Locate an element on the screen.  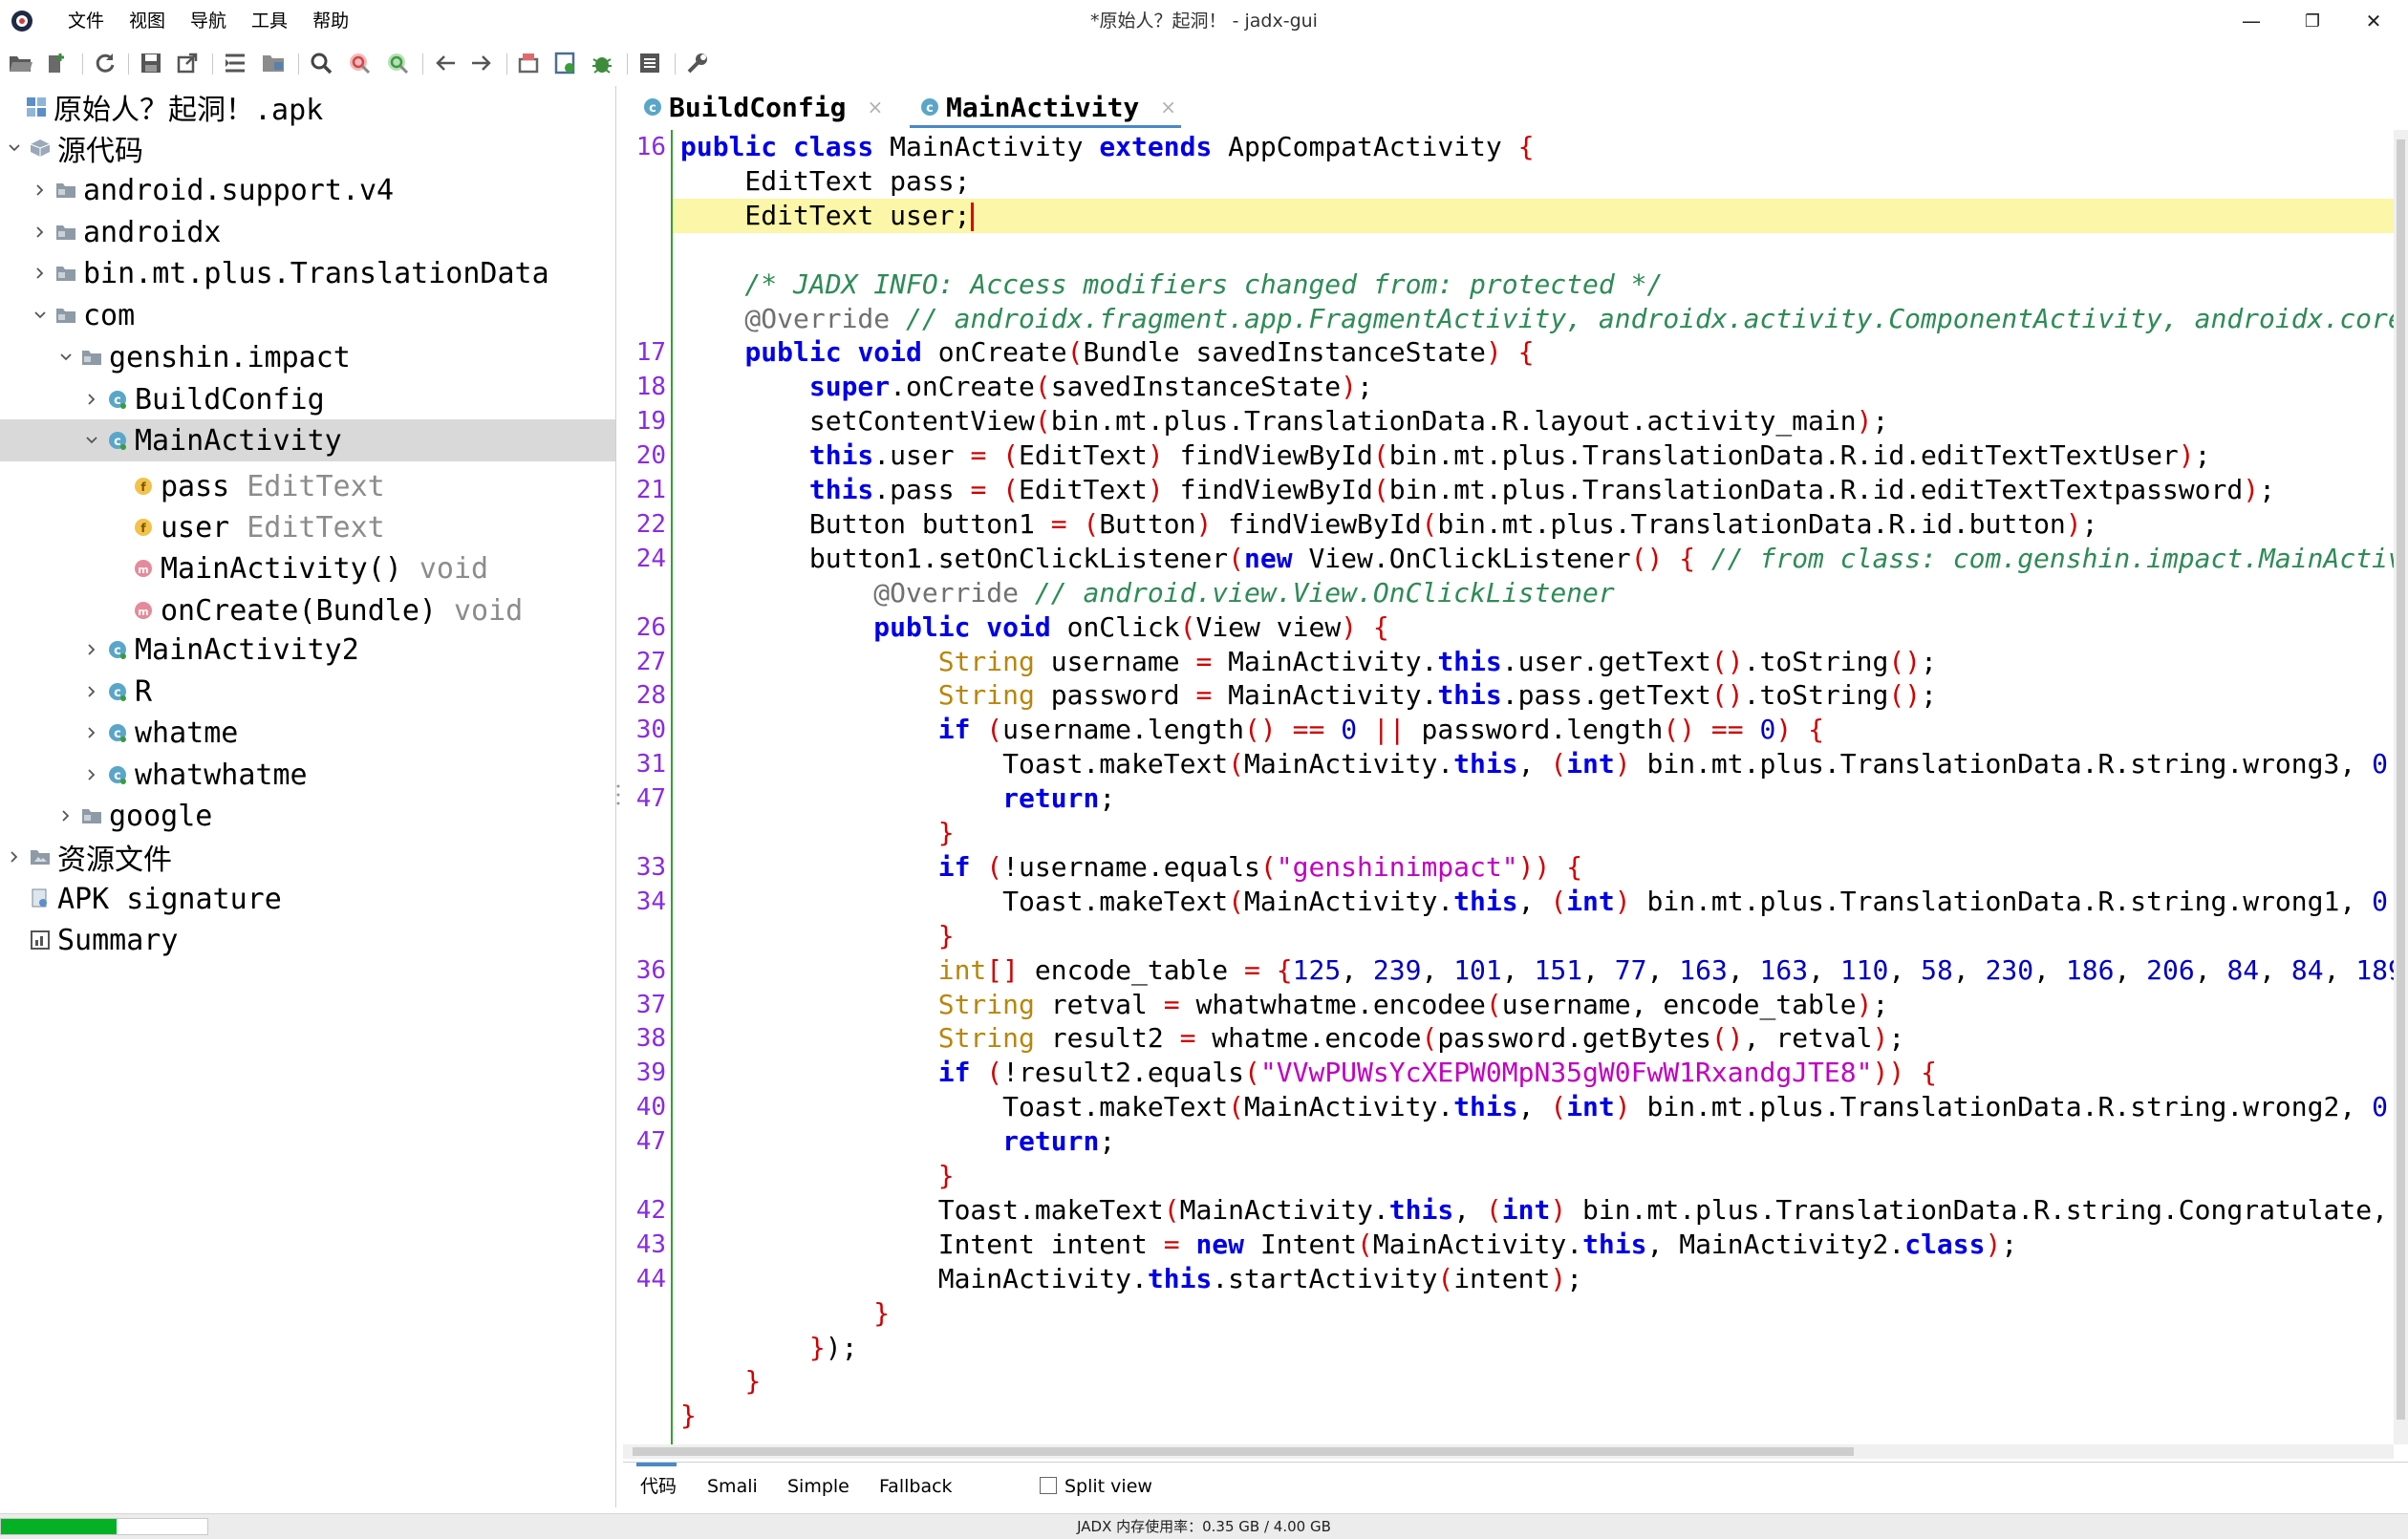
tree-item: com is located at coordinates (308, 315).